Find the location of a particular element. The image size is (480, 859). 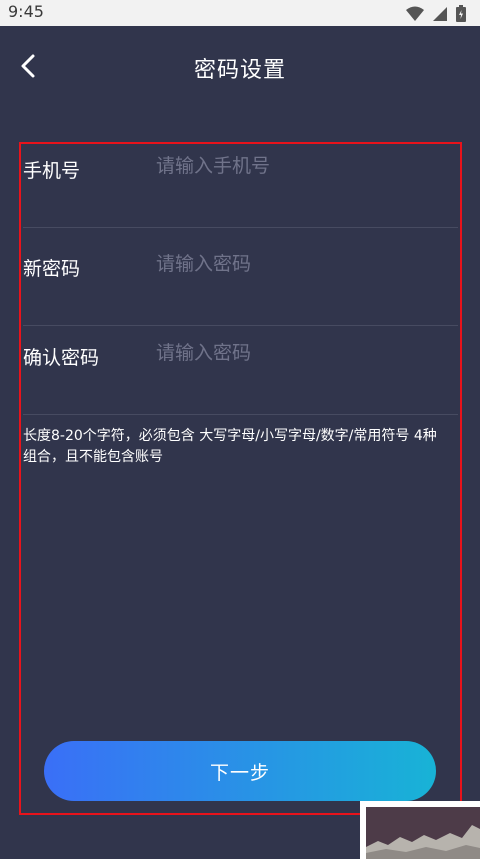

next-step-button: 下一步 is located at coordinates (240, 771).